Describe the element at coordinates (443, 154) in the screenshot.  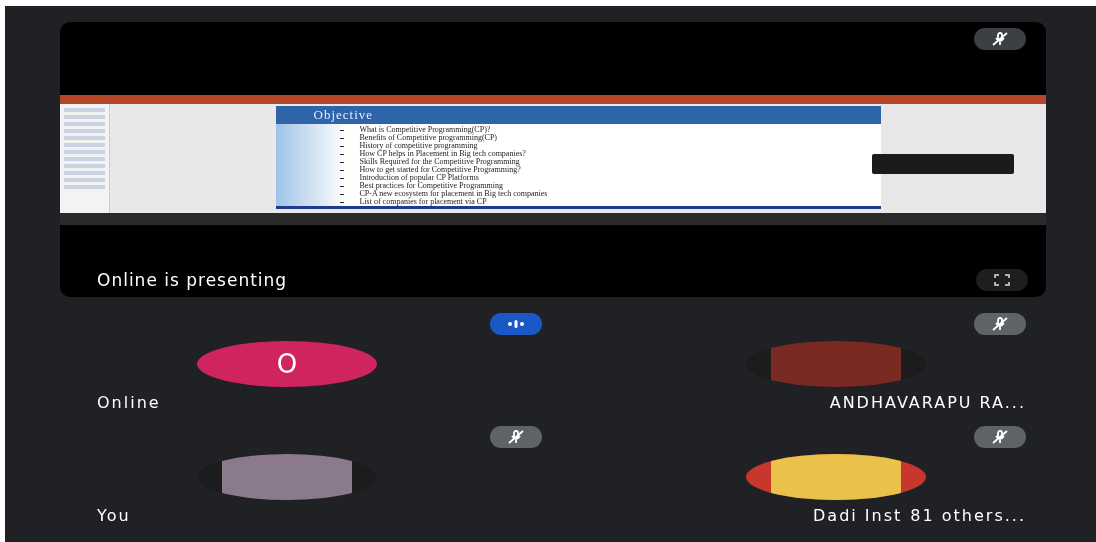
I see `slide-bullet: How CP helps in Placement in Big tech companies?` at that location.